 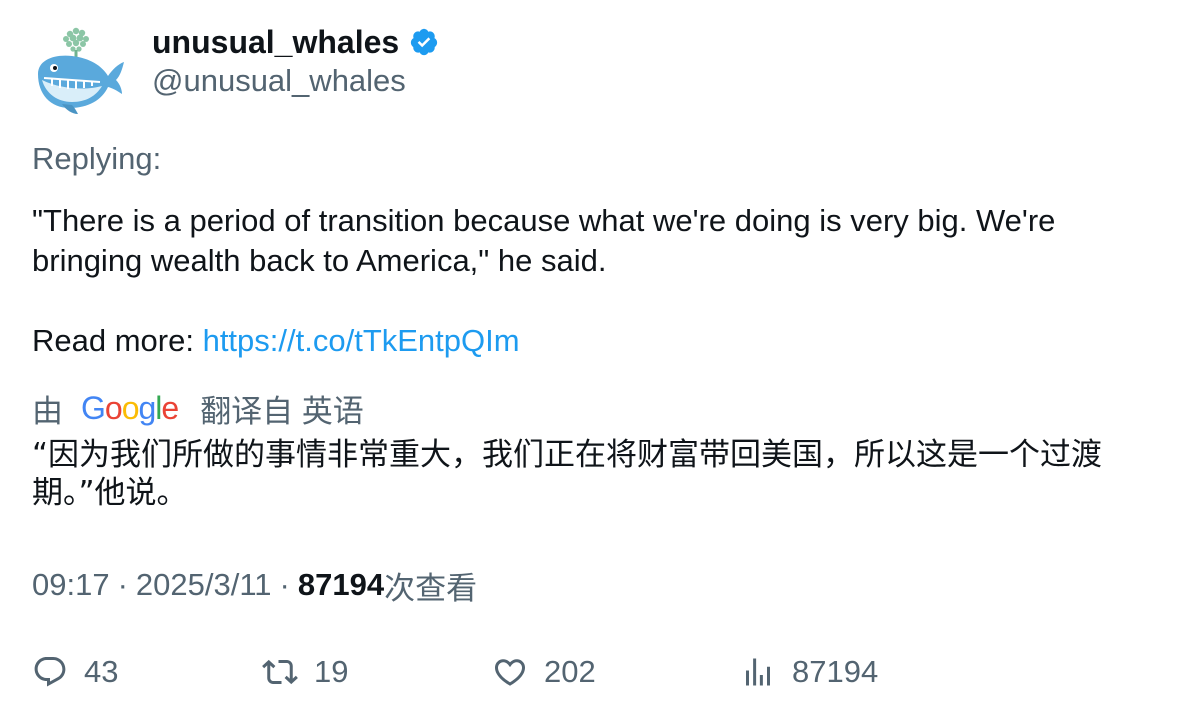 I want to click on action-bar: 43 19 202 87194, so click(x=602, y=672).